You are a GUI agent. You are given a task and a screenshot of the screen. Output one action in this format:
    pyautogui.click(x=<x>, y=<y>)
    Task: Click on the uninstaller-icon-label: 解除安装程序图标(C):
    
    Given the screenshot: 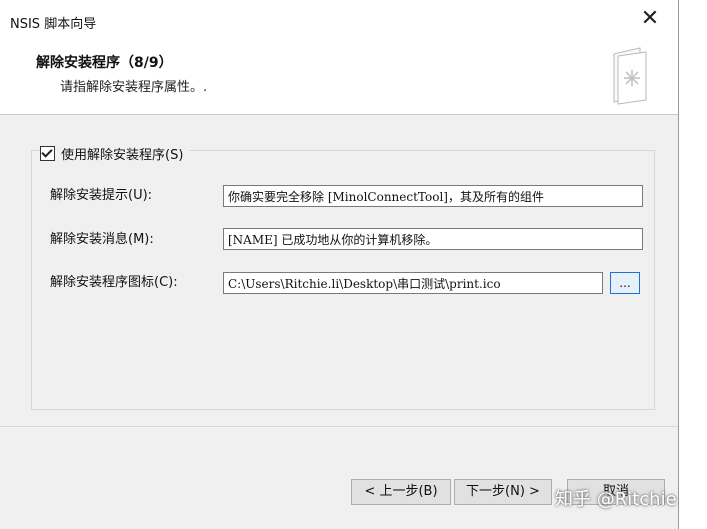 What is the action you would take?
    pyautogui.click(x=114, y=282)
    